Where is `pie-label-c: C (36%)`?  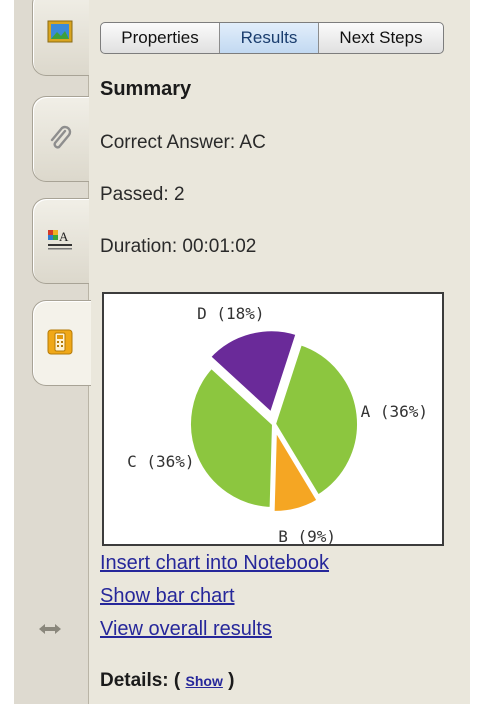
pie-label-c: C (36%) is located at coordinates (160, 461).